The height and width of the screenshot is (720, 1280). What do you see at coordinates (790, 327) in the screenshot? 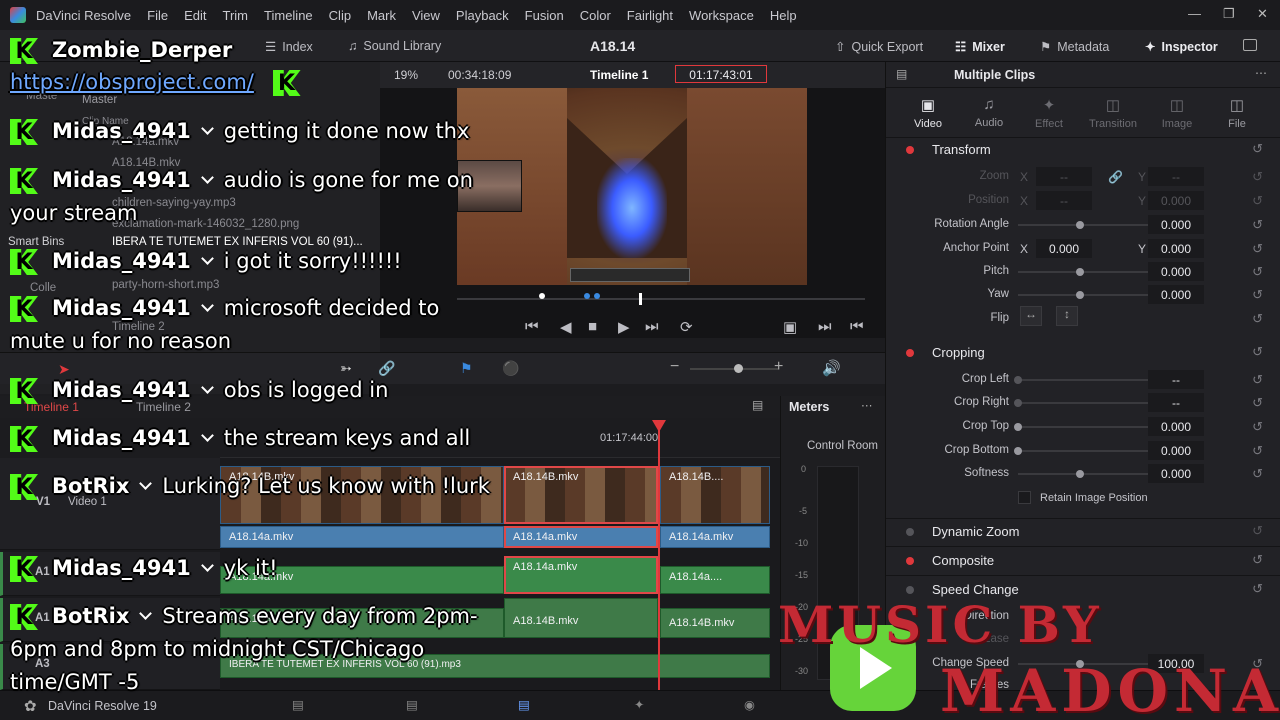
I see `match-frame-icon: ▣` at bounding box center [790, 327].